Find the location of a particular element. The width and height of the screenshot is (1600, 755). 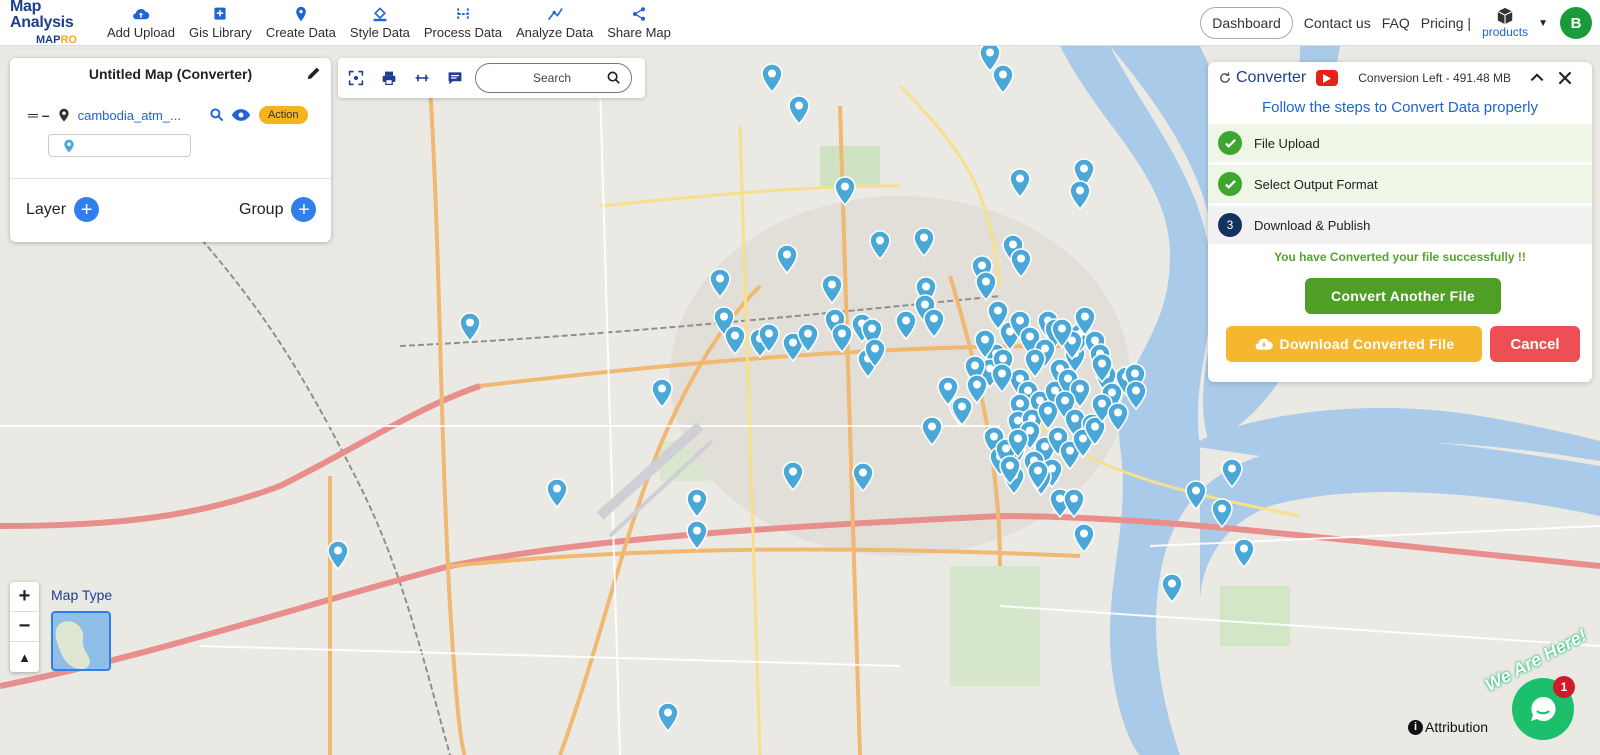

youtube-icon is located at coordinates (1327, 78).